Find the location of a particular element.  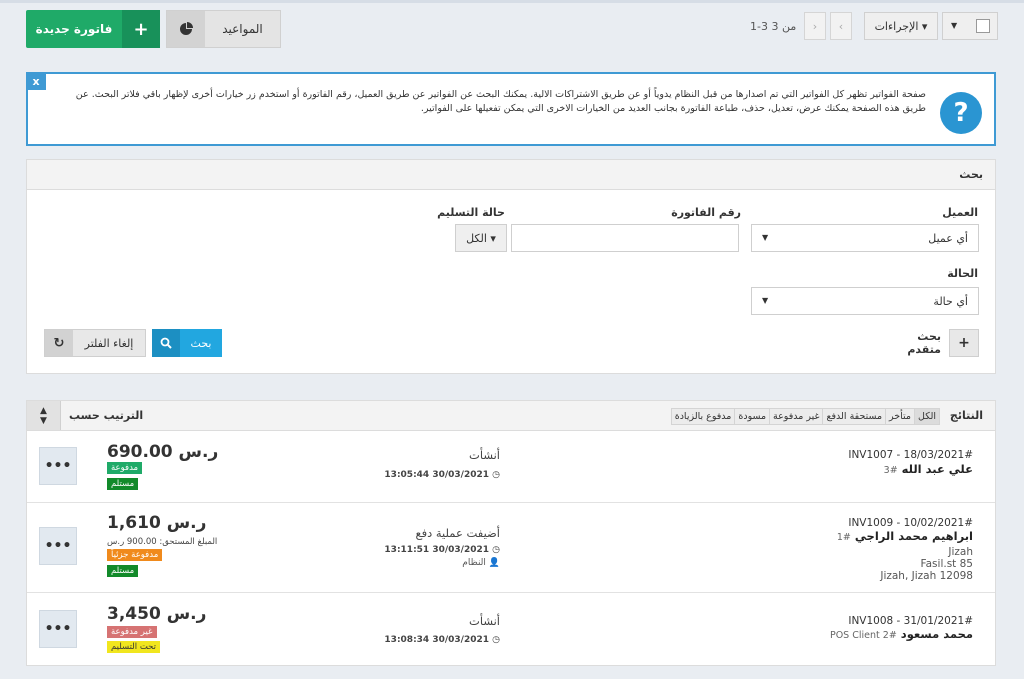

client-select-value: أي عميل is located at coordinates (948, 238).